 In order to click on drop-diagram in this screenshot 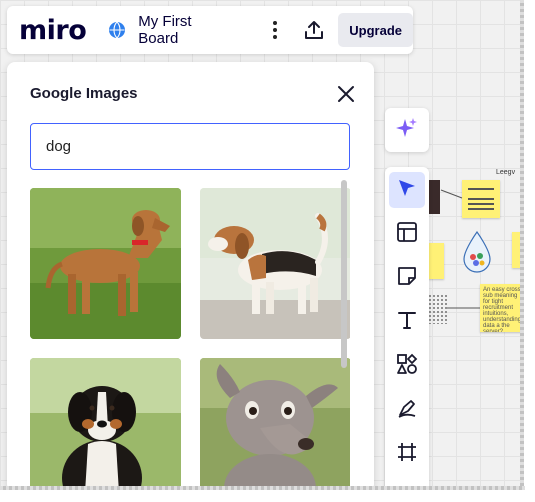, I will do `click(477, 252)`.